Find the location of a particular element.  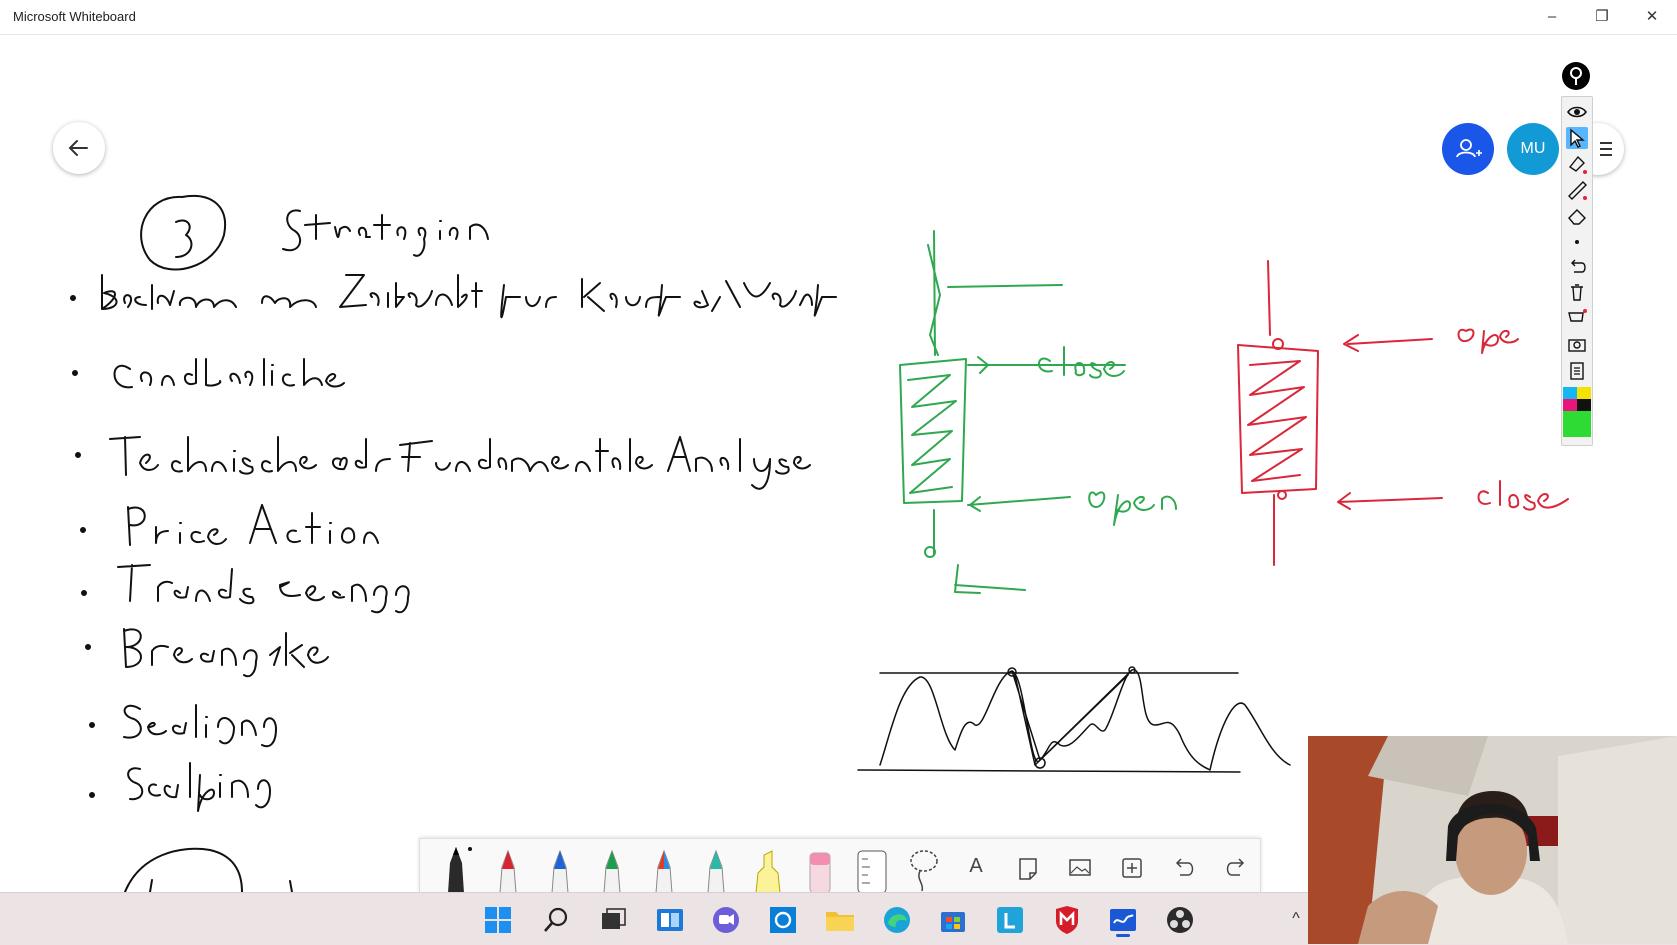

heading-ink is located at coordinates (314, 233).